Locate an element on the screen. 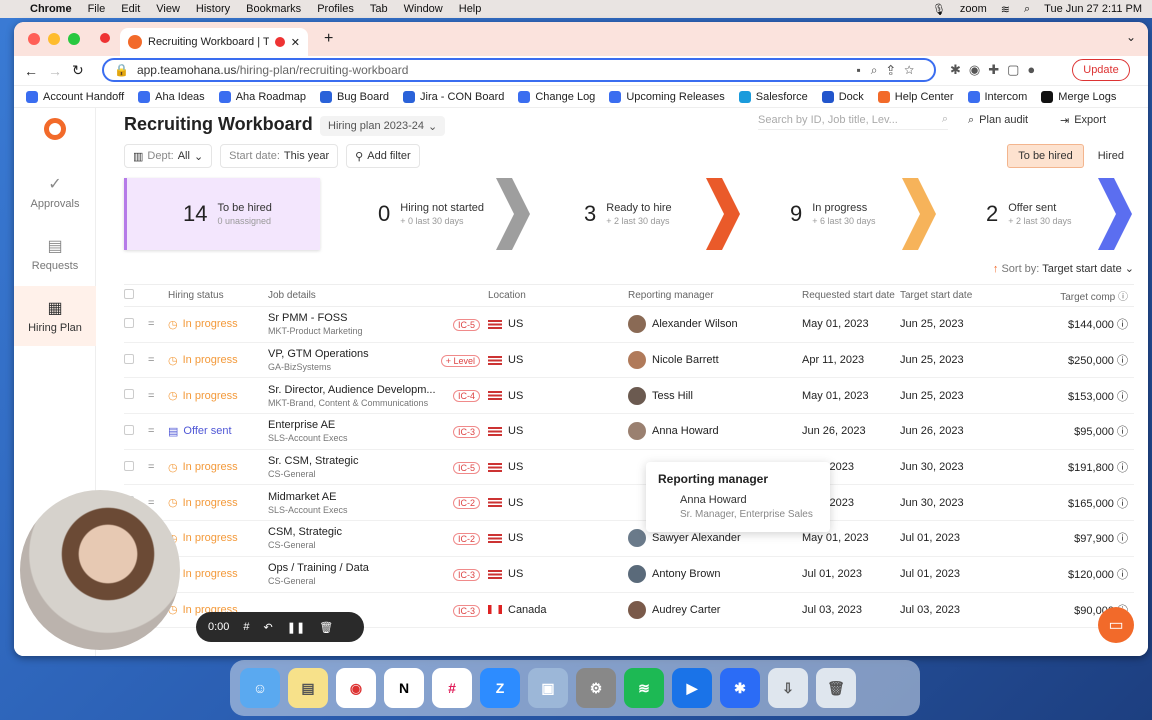 This screenshot has width=1152, height=720. stage-offer-sent: 2 Offer sent + 2 last 30 days is located at coordinates (1026, 214).